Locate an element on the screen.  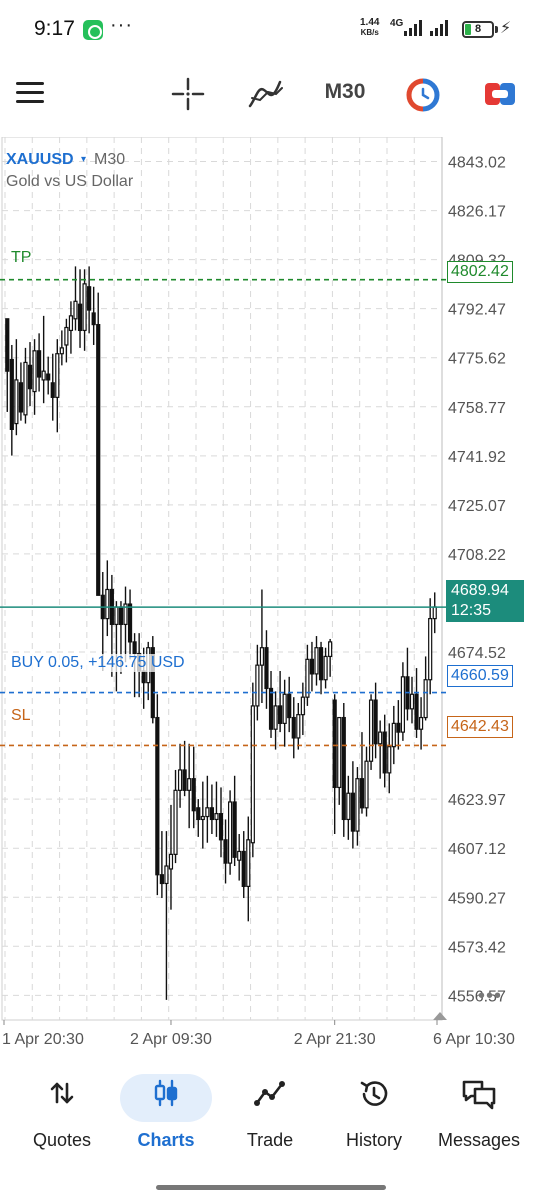
nav-charts: Charts is located at coordinates (166, 1110).